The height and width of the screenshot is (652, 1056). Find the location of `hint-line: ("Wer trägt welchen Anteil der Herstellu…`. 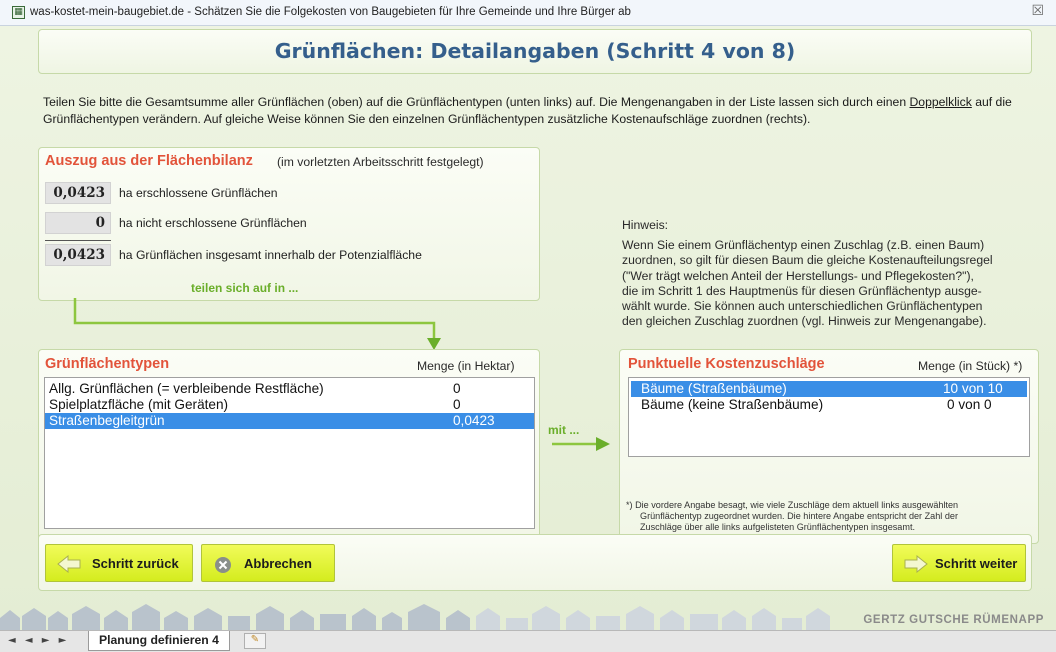

hint-line: ("Wer trägt welchen Anteil der Herstellu… is located at coordinates (798, 275).